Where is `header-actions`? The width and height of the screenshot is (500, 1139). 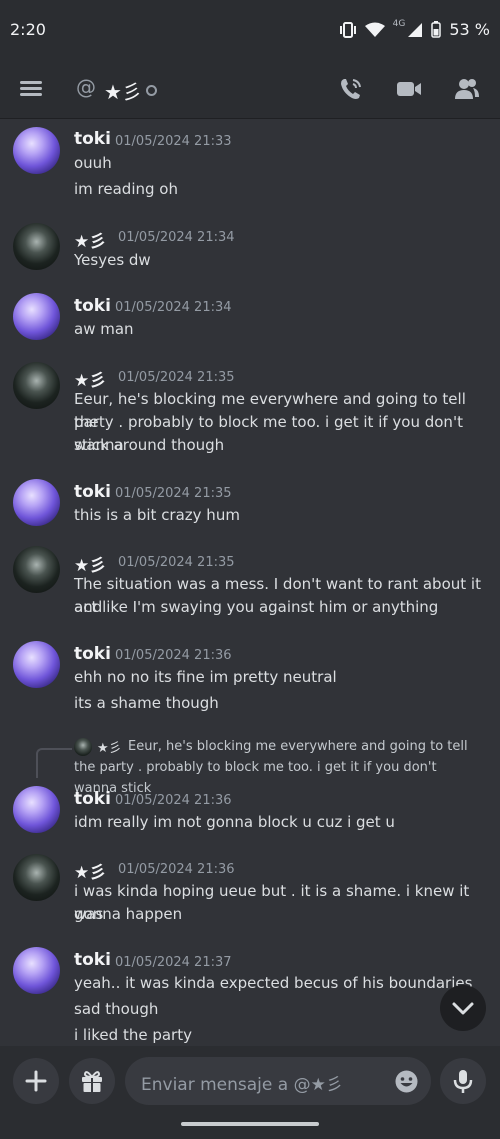 header-actions is located at coordinates (409, 89).